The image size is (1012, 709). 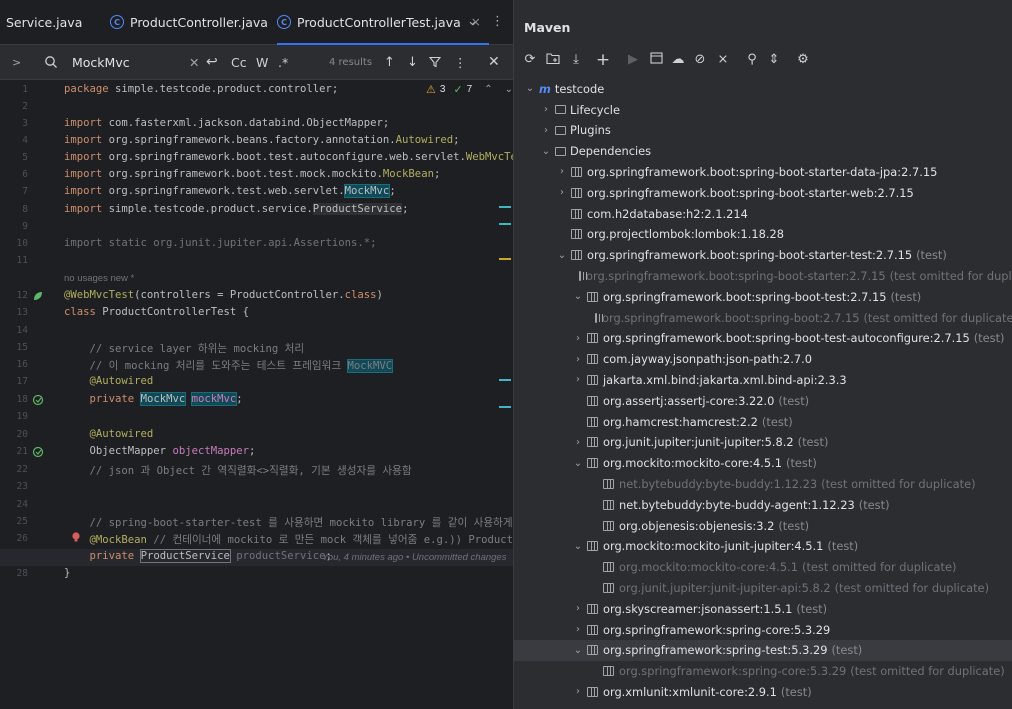 What do you see at coordinates (763, 629) in the screenshot?
I see `dependency-node: › org.springframework:spring-core:5.3.29` at bounding box center [763, 629].